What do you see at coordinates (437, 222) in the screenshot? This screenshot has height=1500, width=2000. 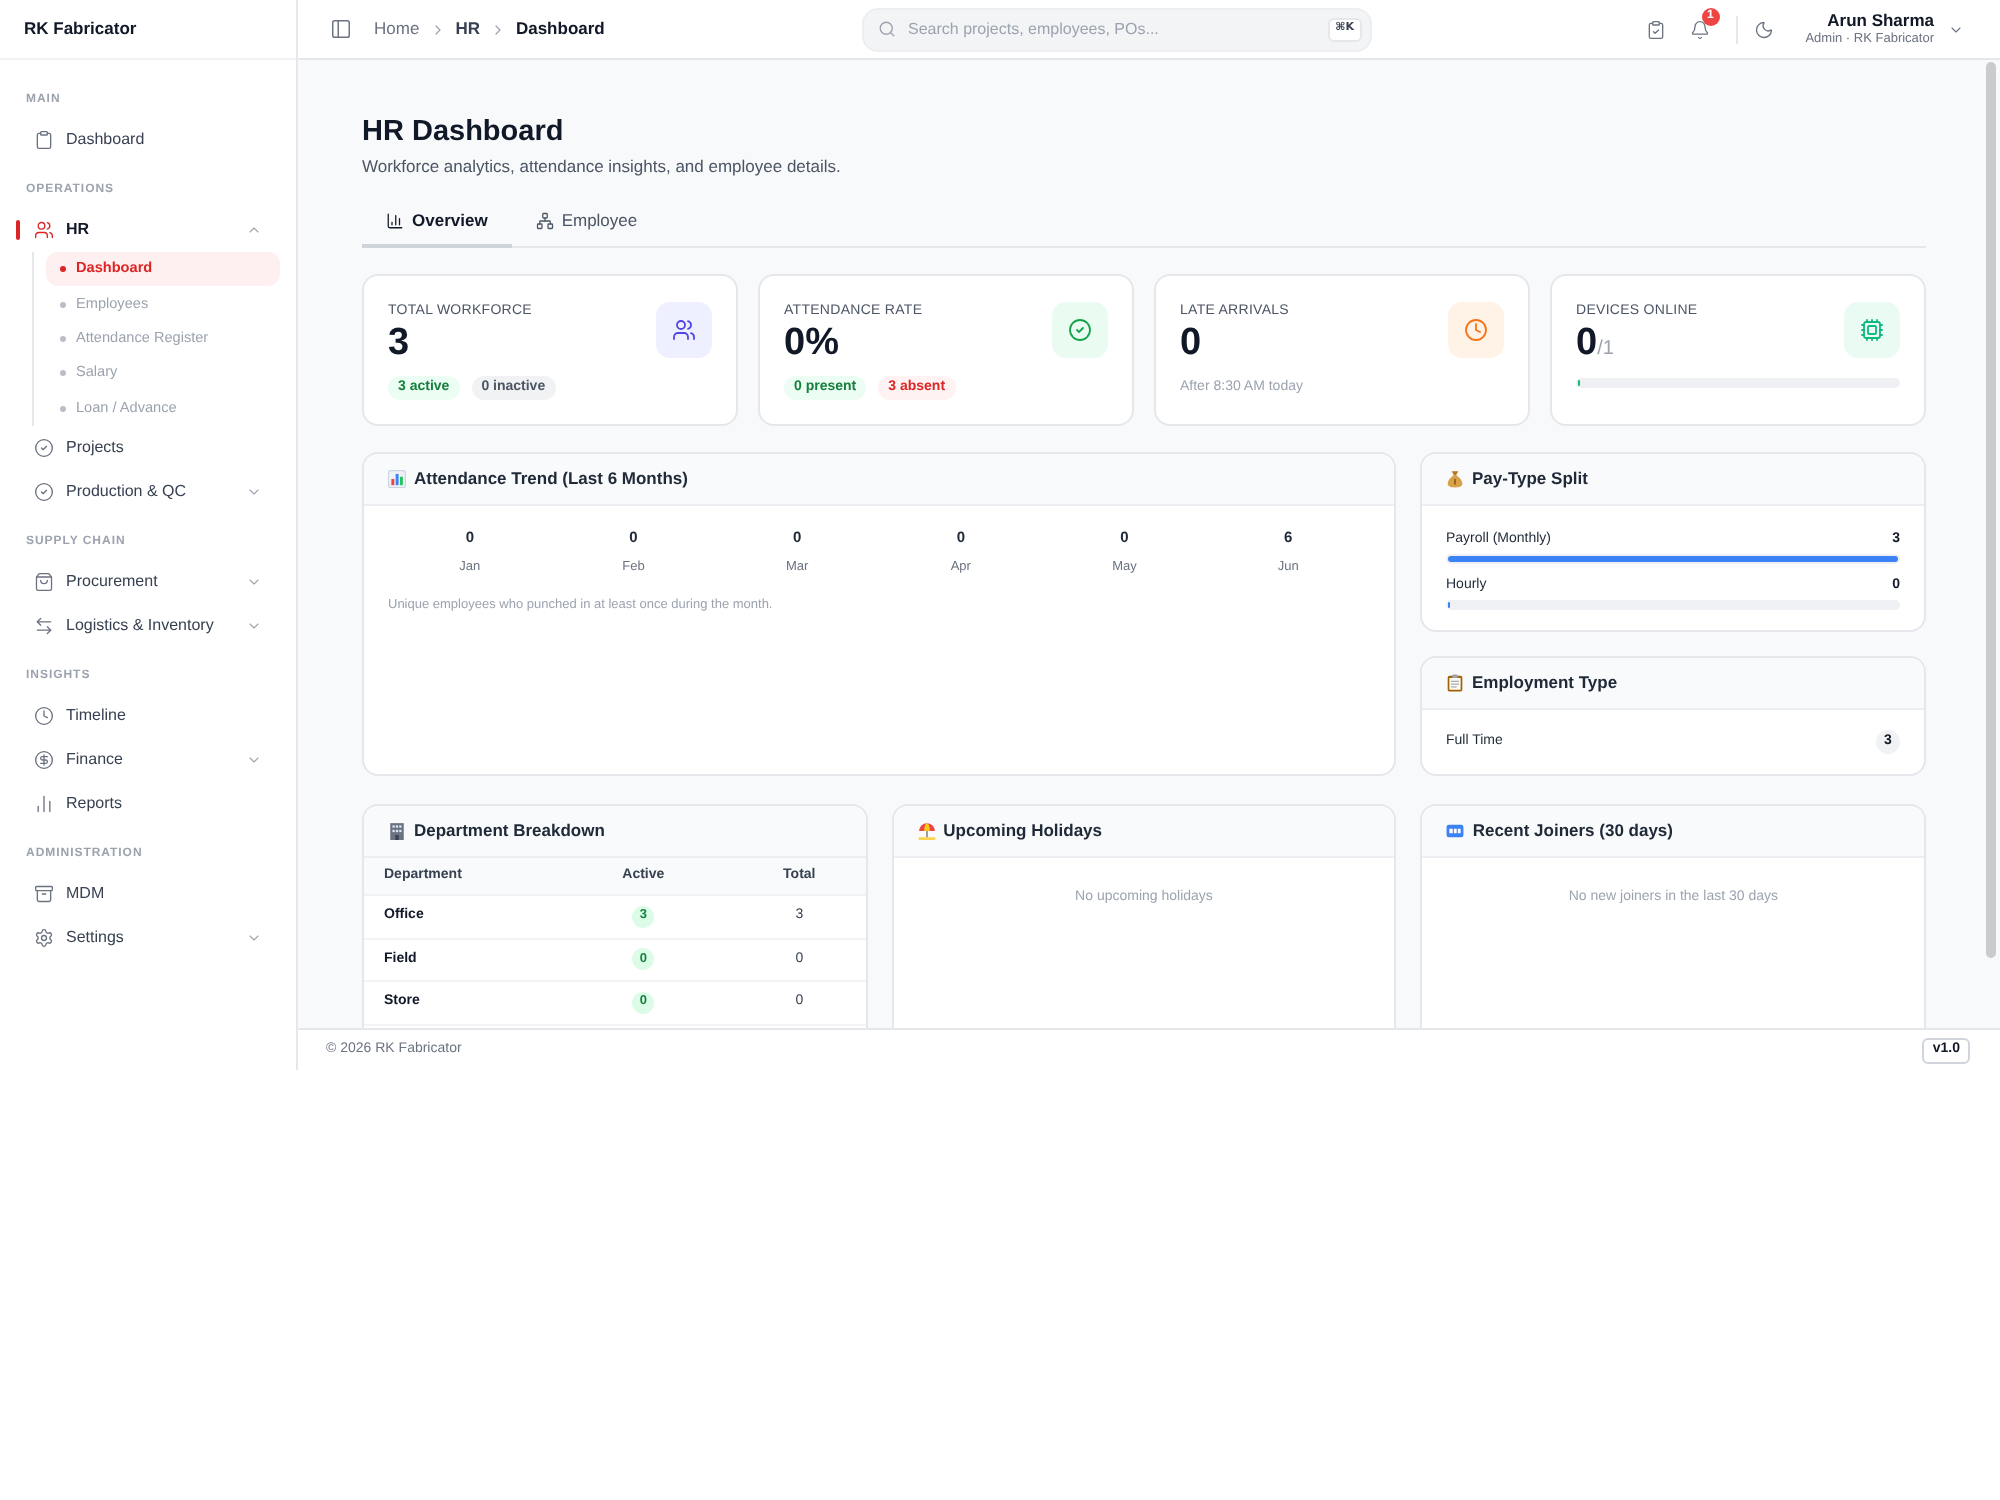 I see `tab: Overview` at bounding box center [437, 222].